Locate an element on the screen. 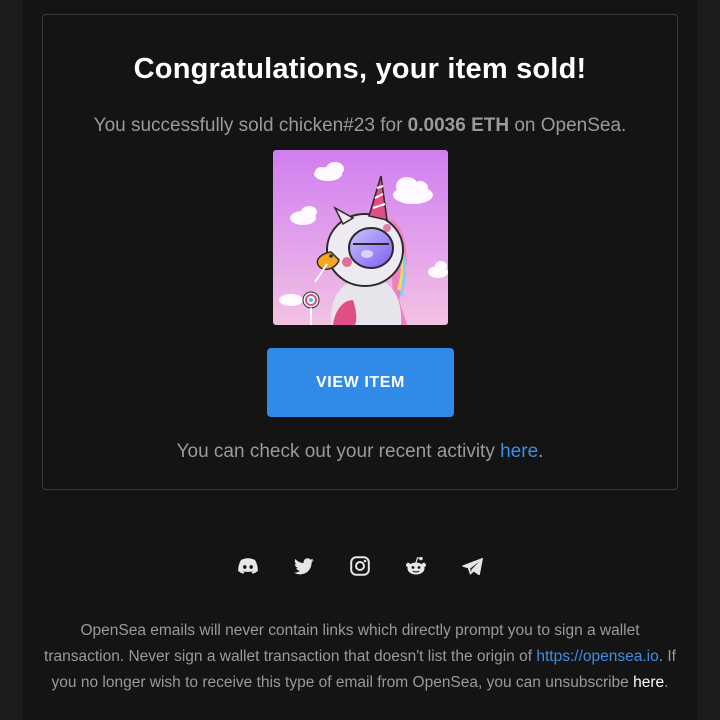 This screenshot has width=720, height=720. nft-image is located at coordinates (360, 237).